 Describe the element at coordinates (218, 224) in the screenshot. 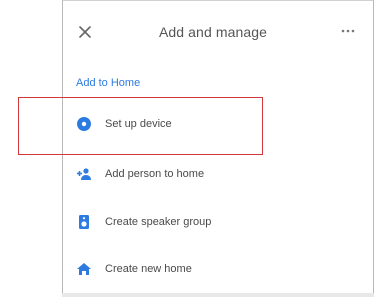

I see `create-speaker-group-item: Create speaker group` at that location.